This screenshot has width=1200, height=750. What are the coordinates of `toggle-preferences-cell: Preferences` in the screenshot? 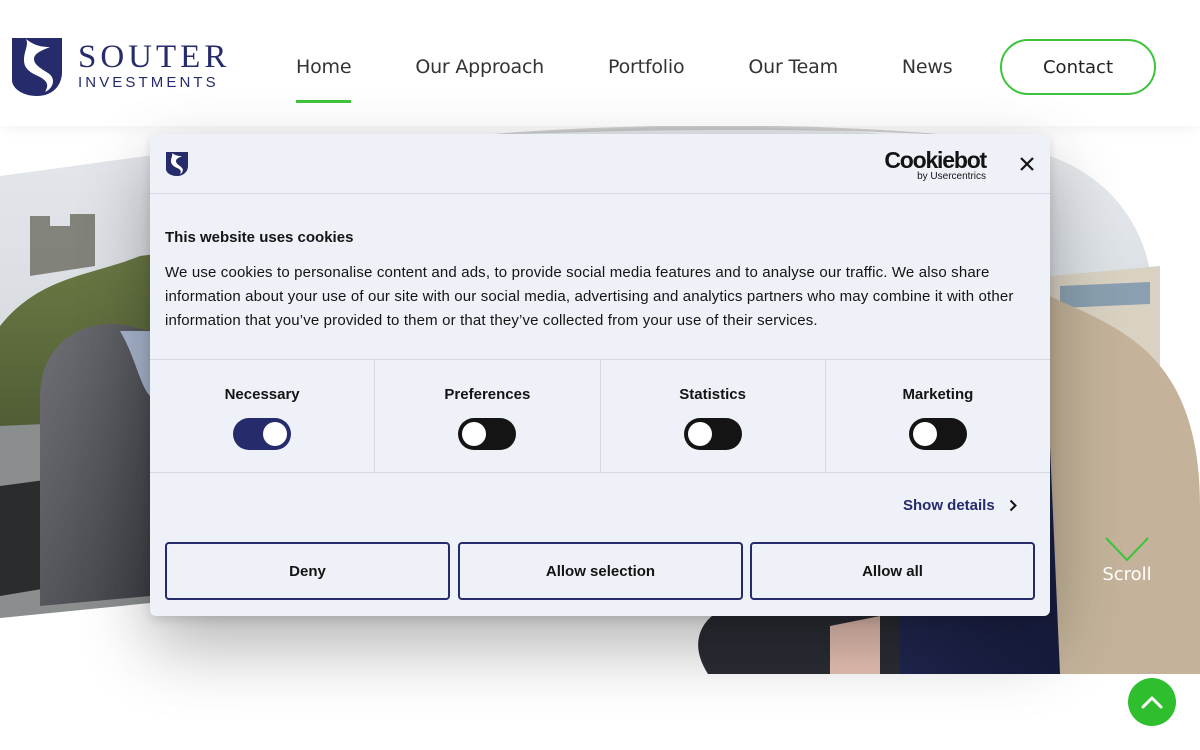 It's located at (488, 416).